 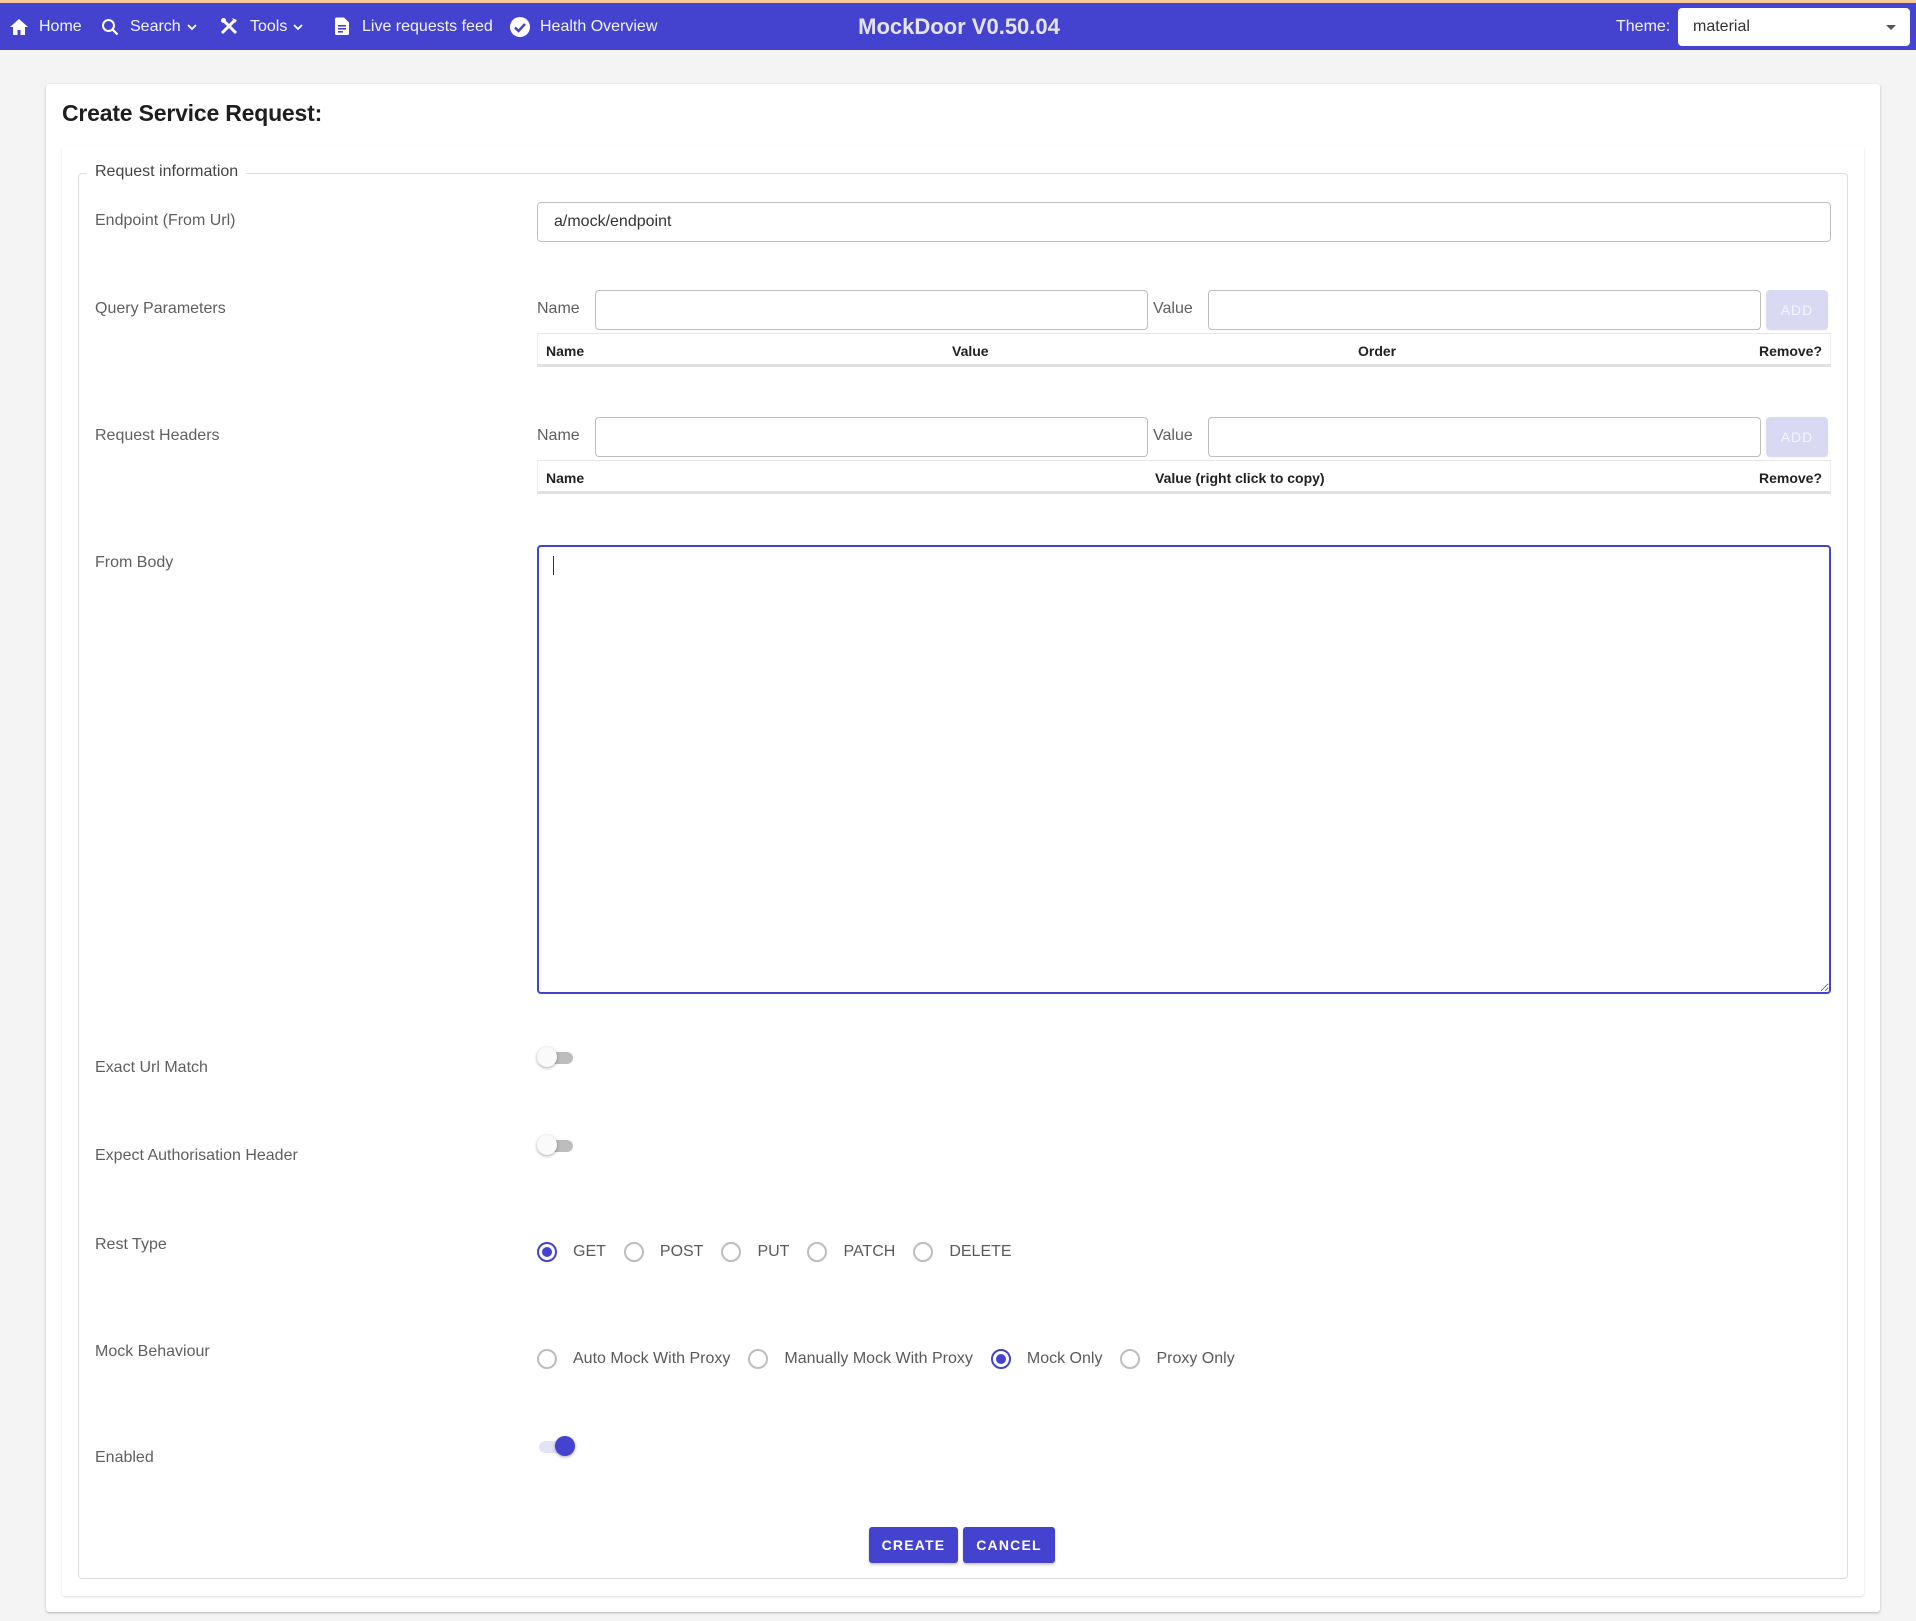 I want to click on query-param-value-label: Value, so click(x=1173, y=308).